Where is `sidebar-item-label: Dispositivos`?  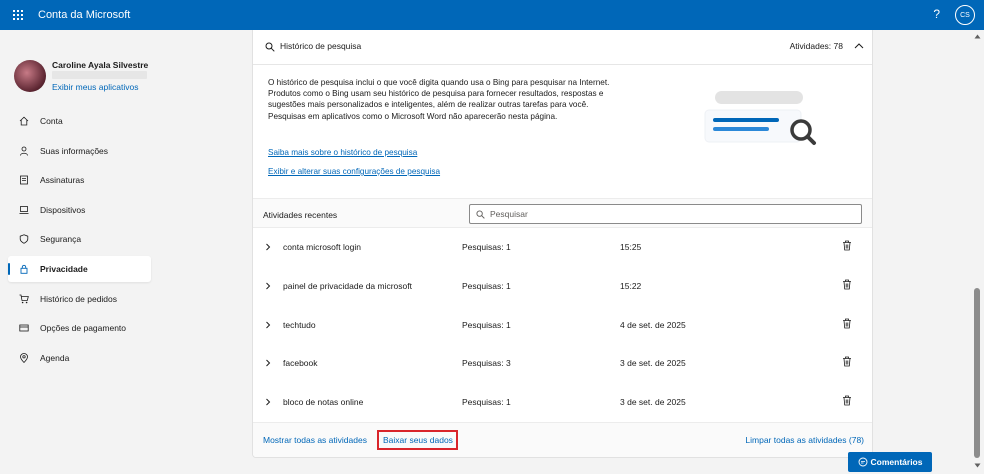
sidebar-item-label: Dispositivos is located at coordinates (63, 209).